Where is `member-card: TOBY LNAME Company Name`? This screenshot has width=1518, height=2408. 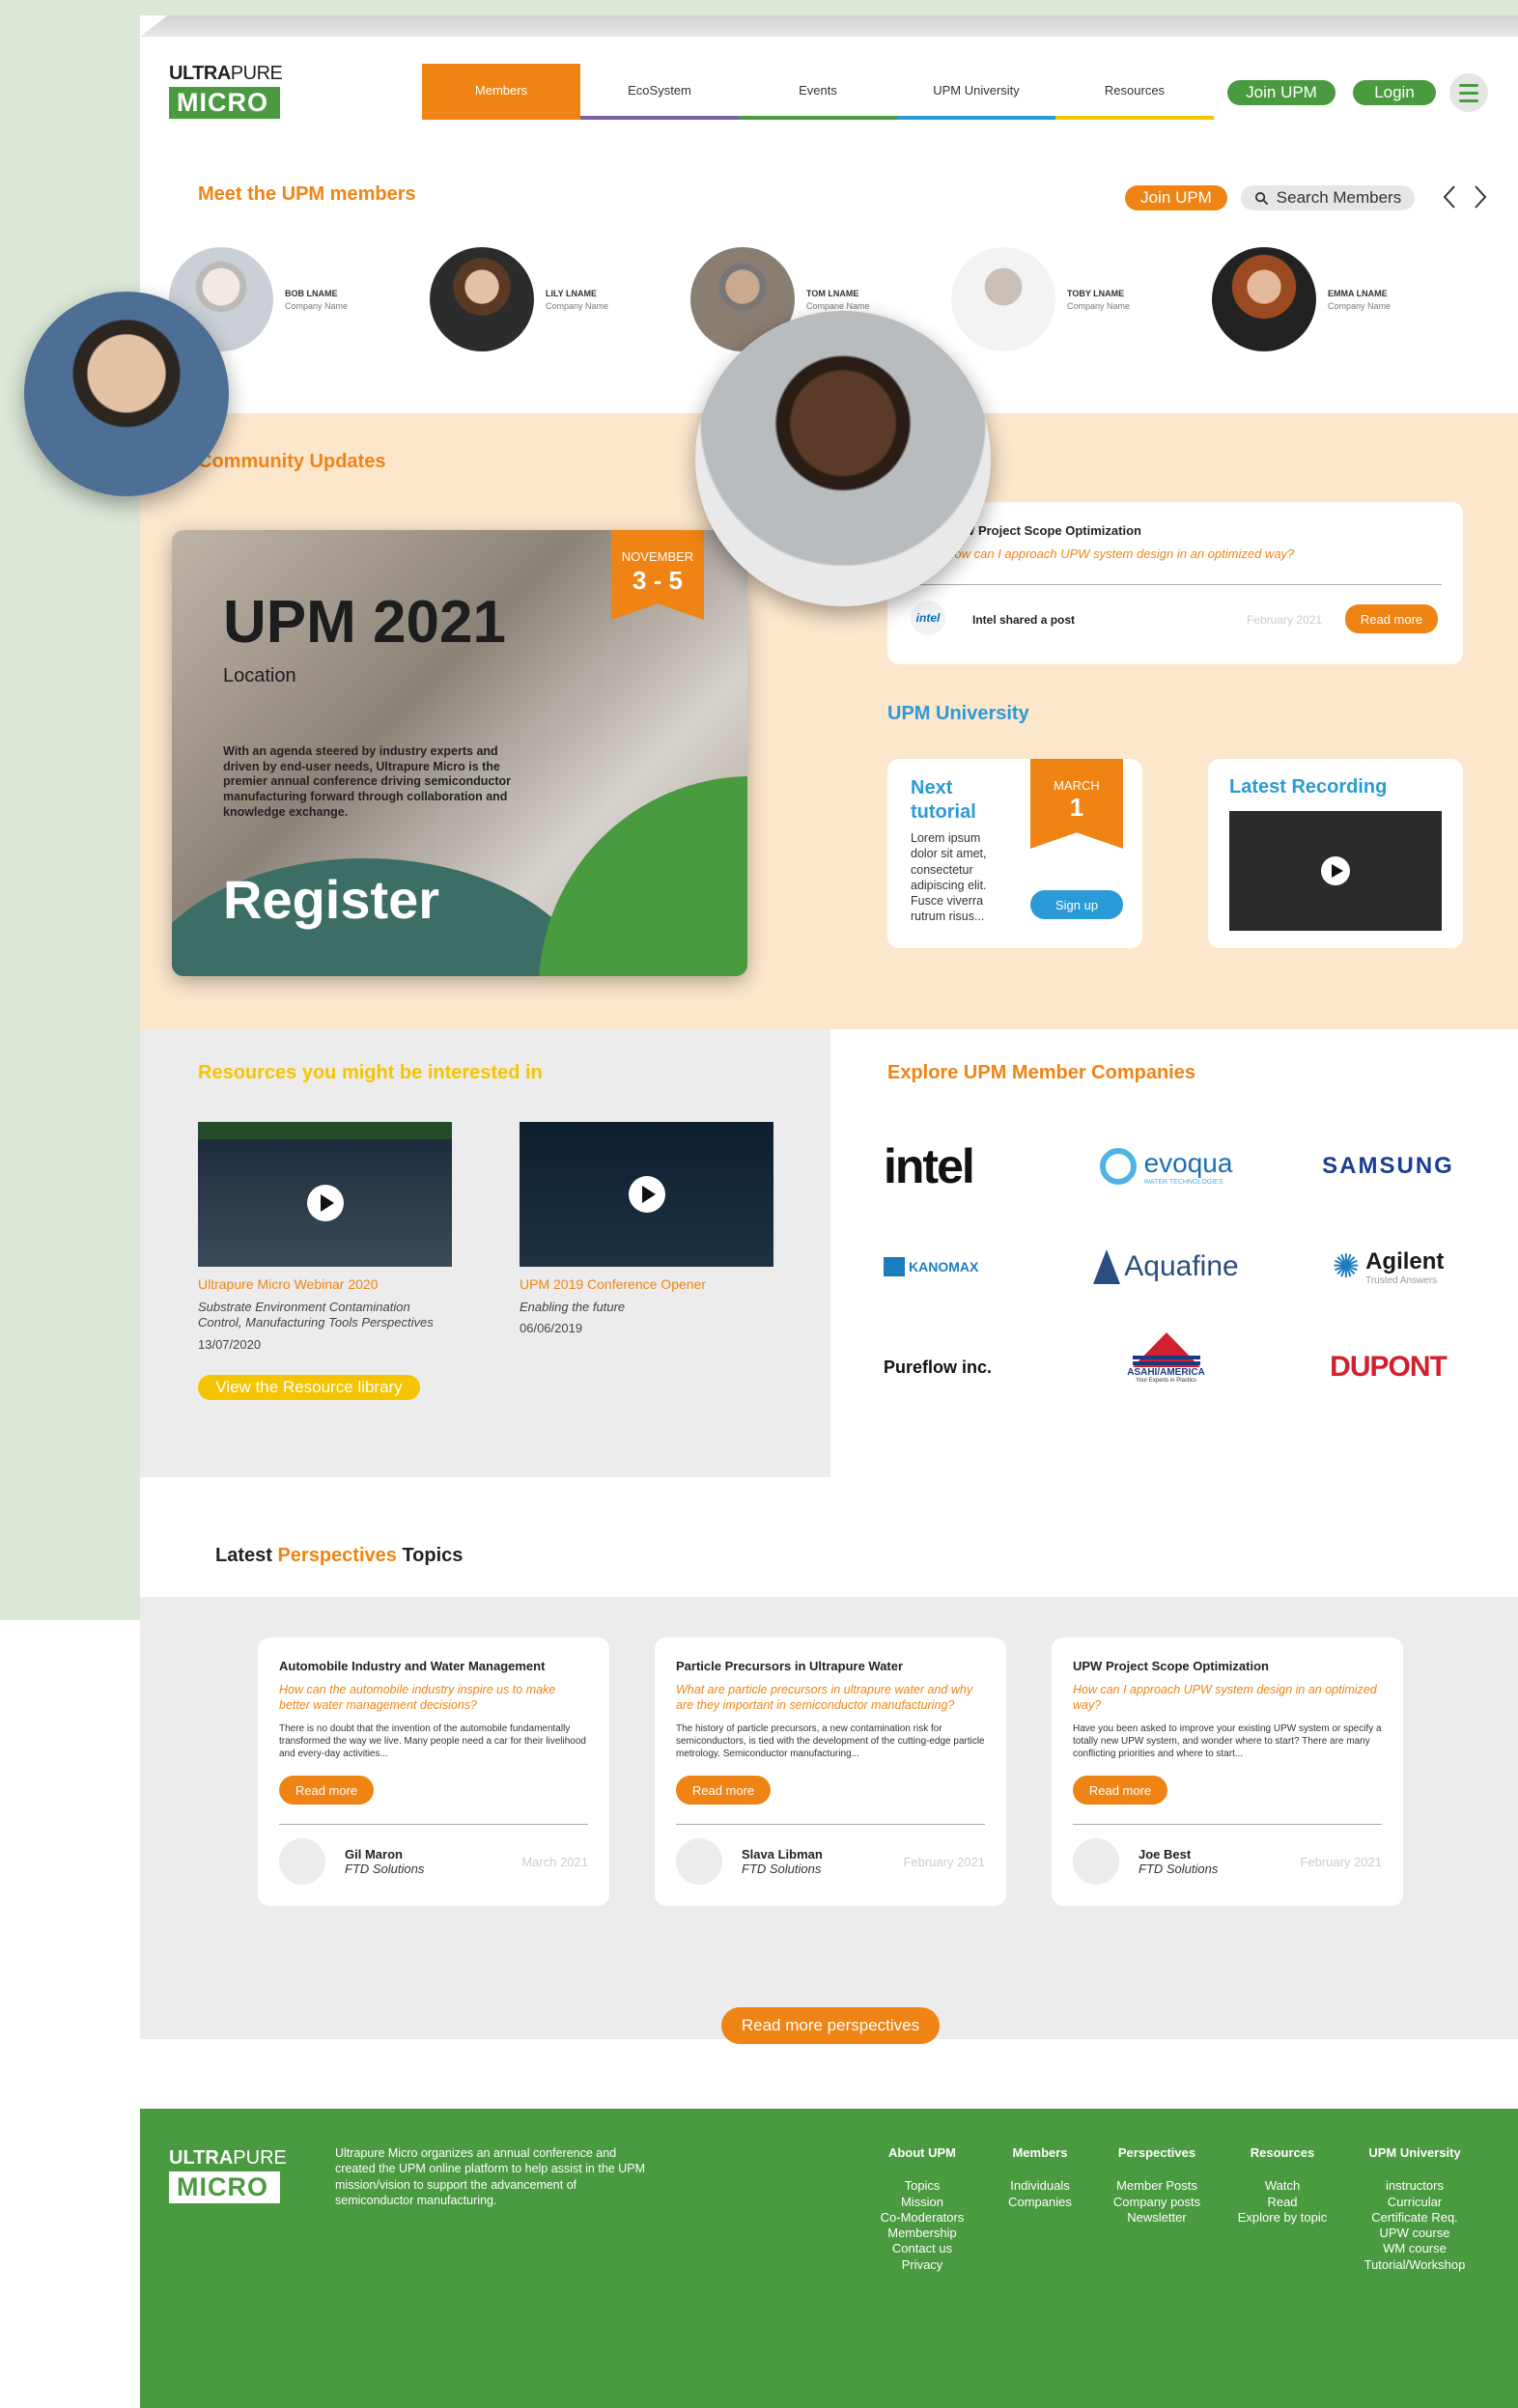 member-card: TOBY LNAME Company Name is located at coordinates (1041, 299).